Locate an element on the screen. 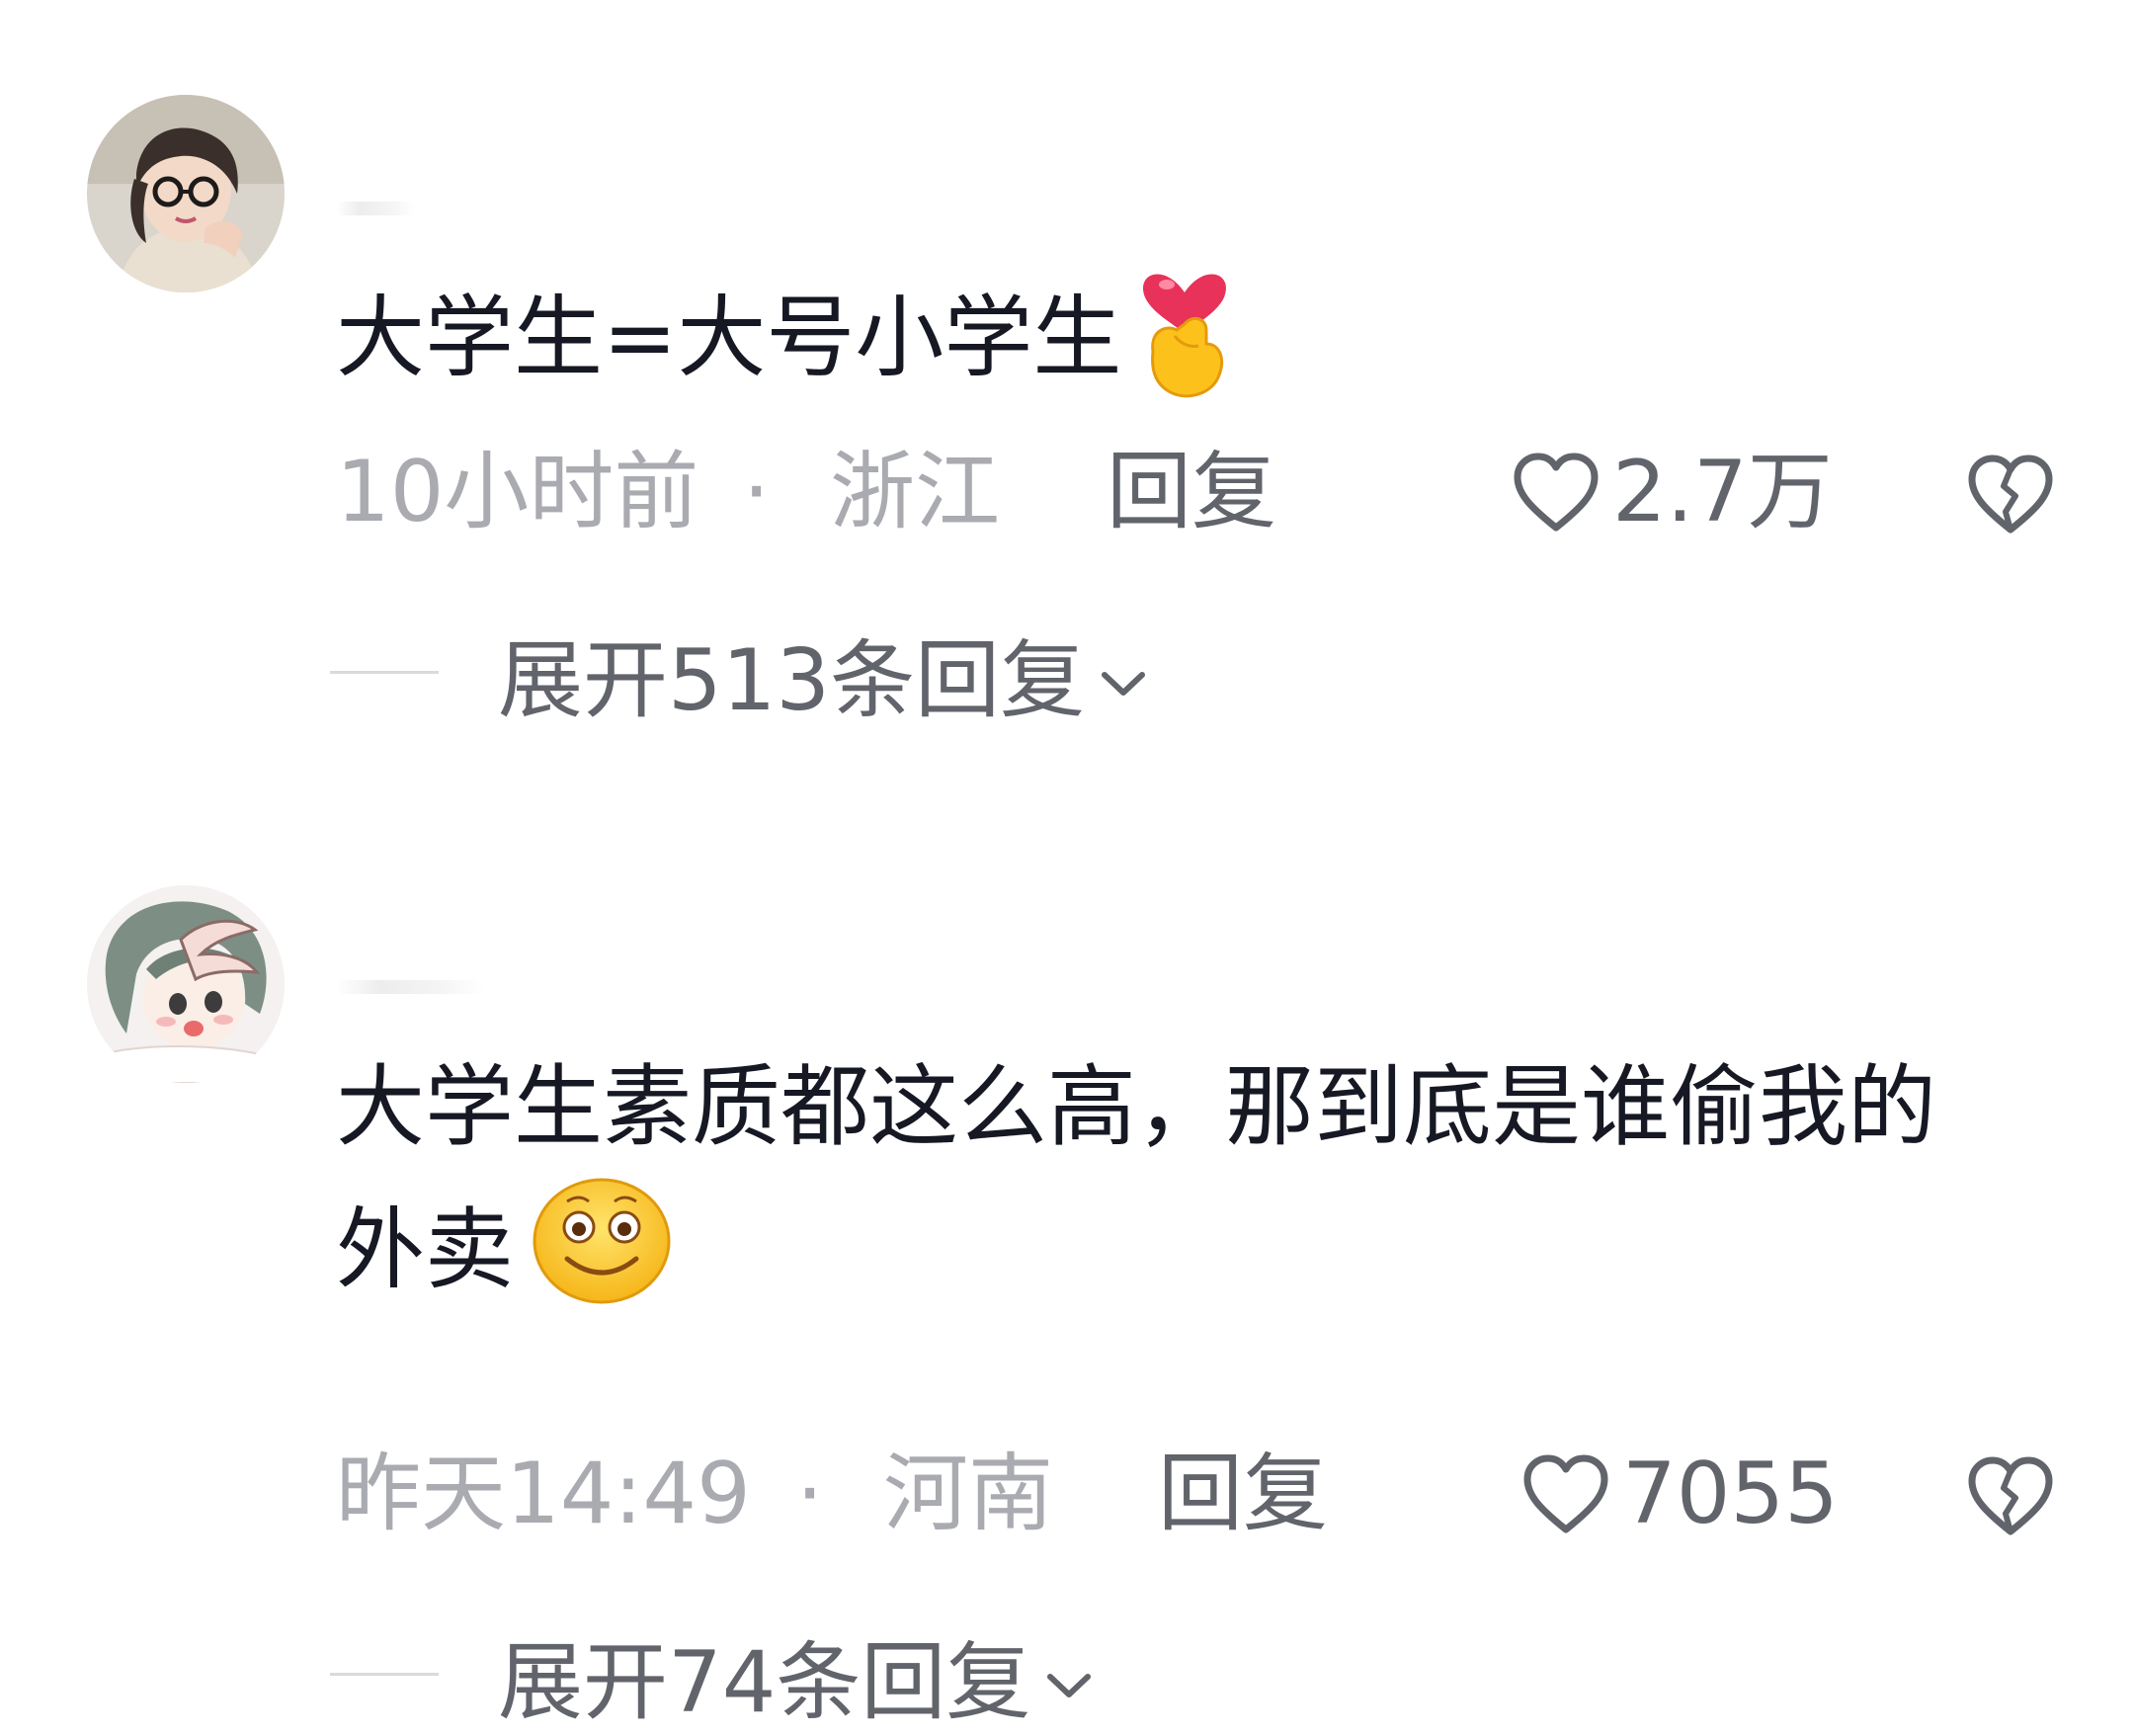  expand-replies-label: 展开513条回复 is located at coordinates (792, 680).